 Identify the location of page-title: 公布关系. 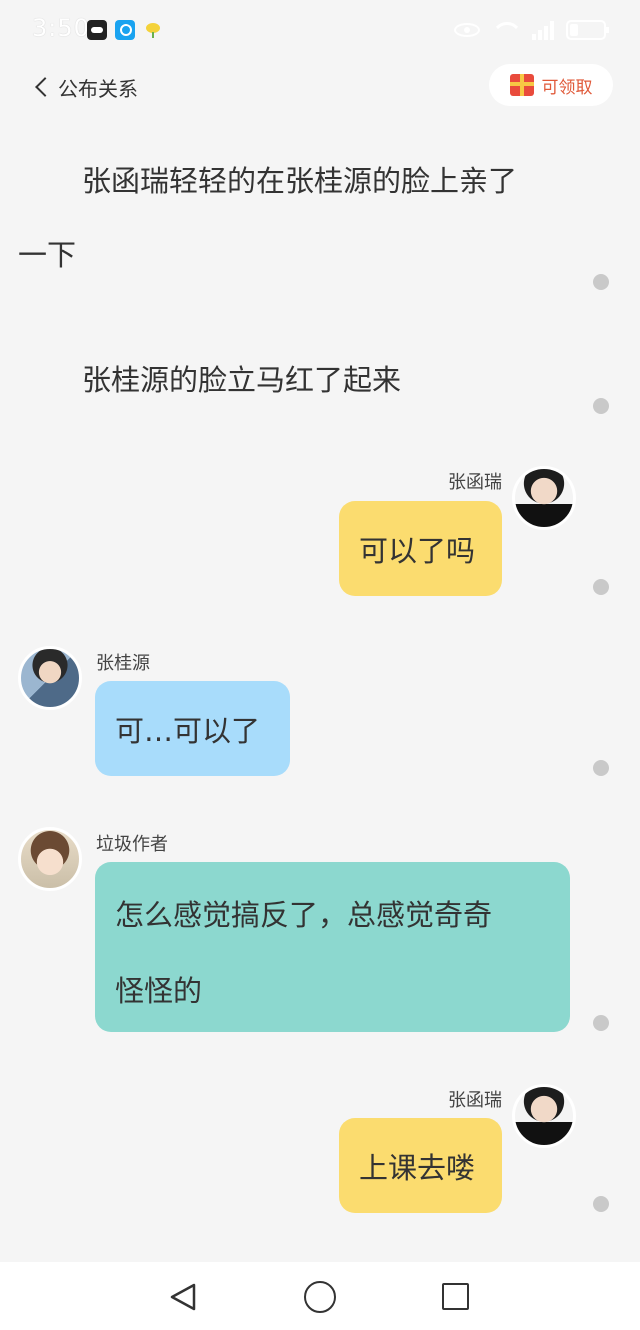
(98, 88).